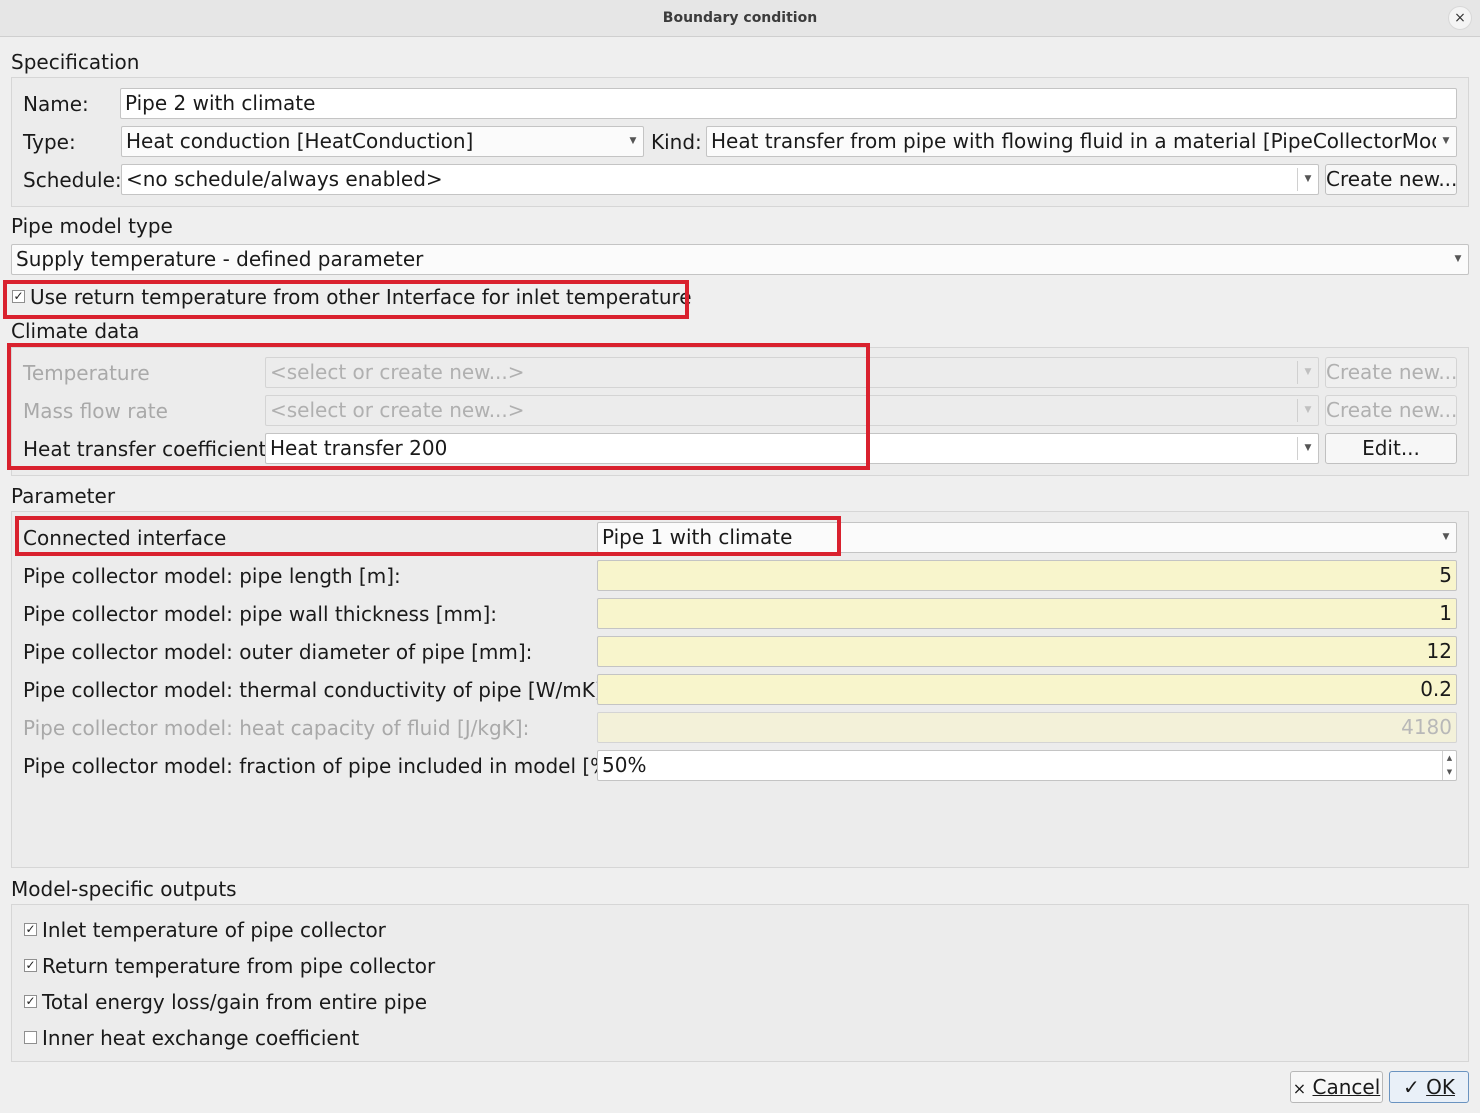 This screenshot has width=1480, height=1113. I want to click on type-label: Type:, so click(49, 142).